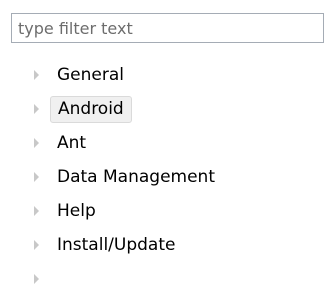 This screenshot has width=335, height=287. Describe the element at coordinates (71, 143) in the screenshot. I see `tree-item-label: Ant` at that location.